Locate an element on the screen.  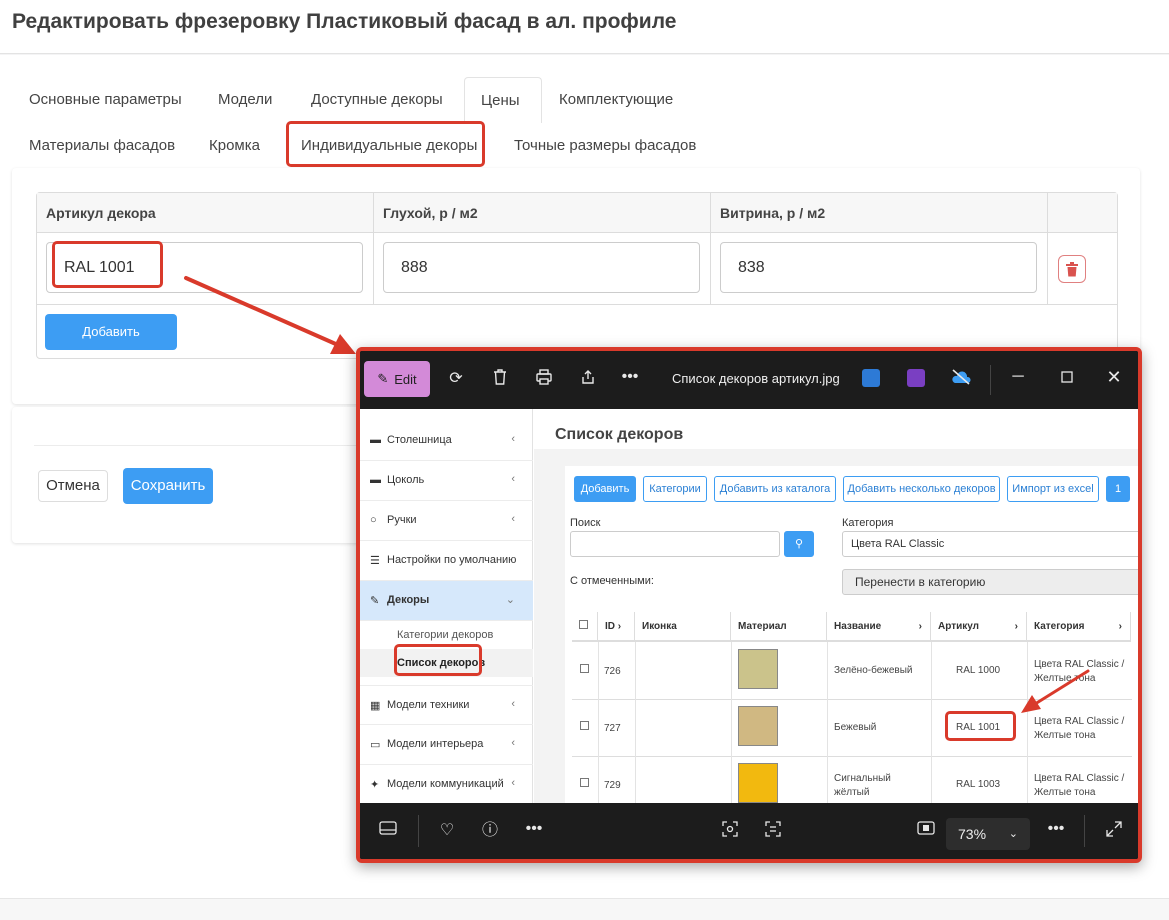
share-icon is located at coordinates (588, 380).